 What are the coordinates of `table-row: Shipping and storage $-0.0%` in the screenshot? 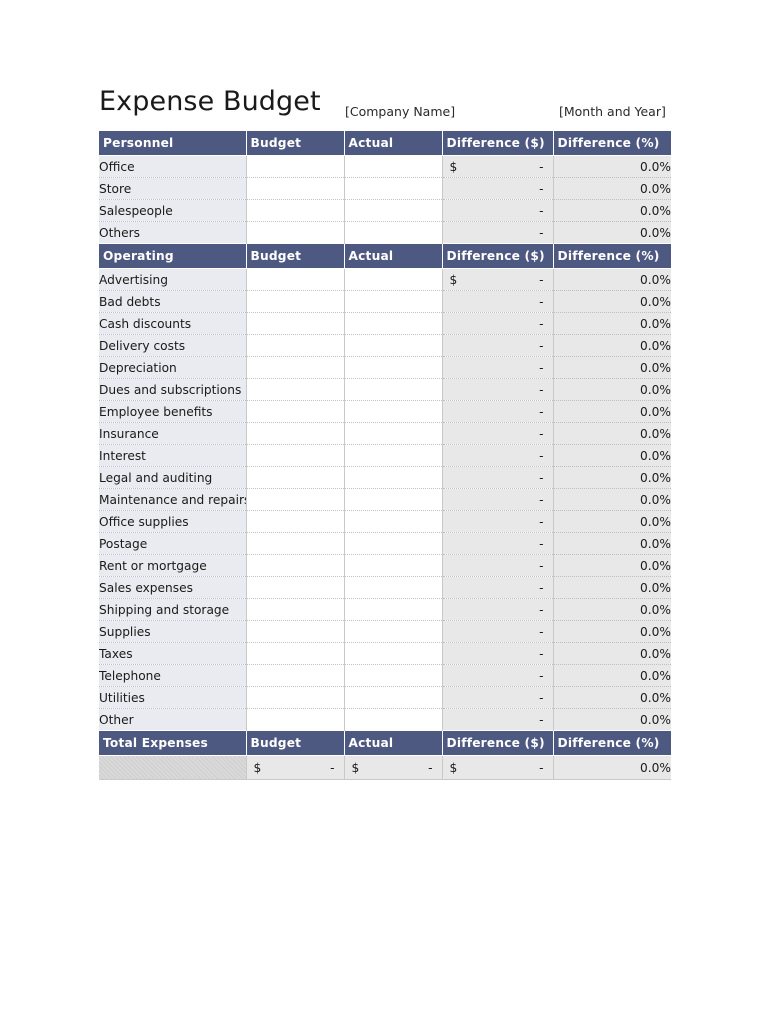 It's located at (385, 609).